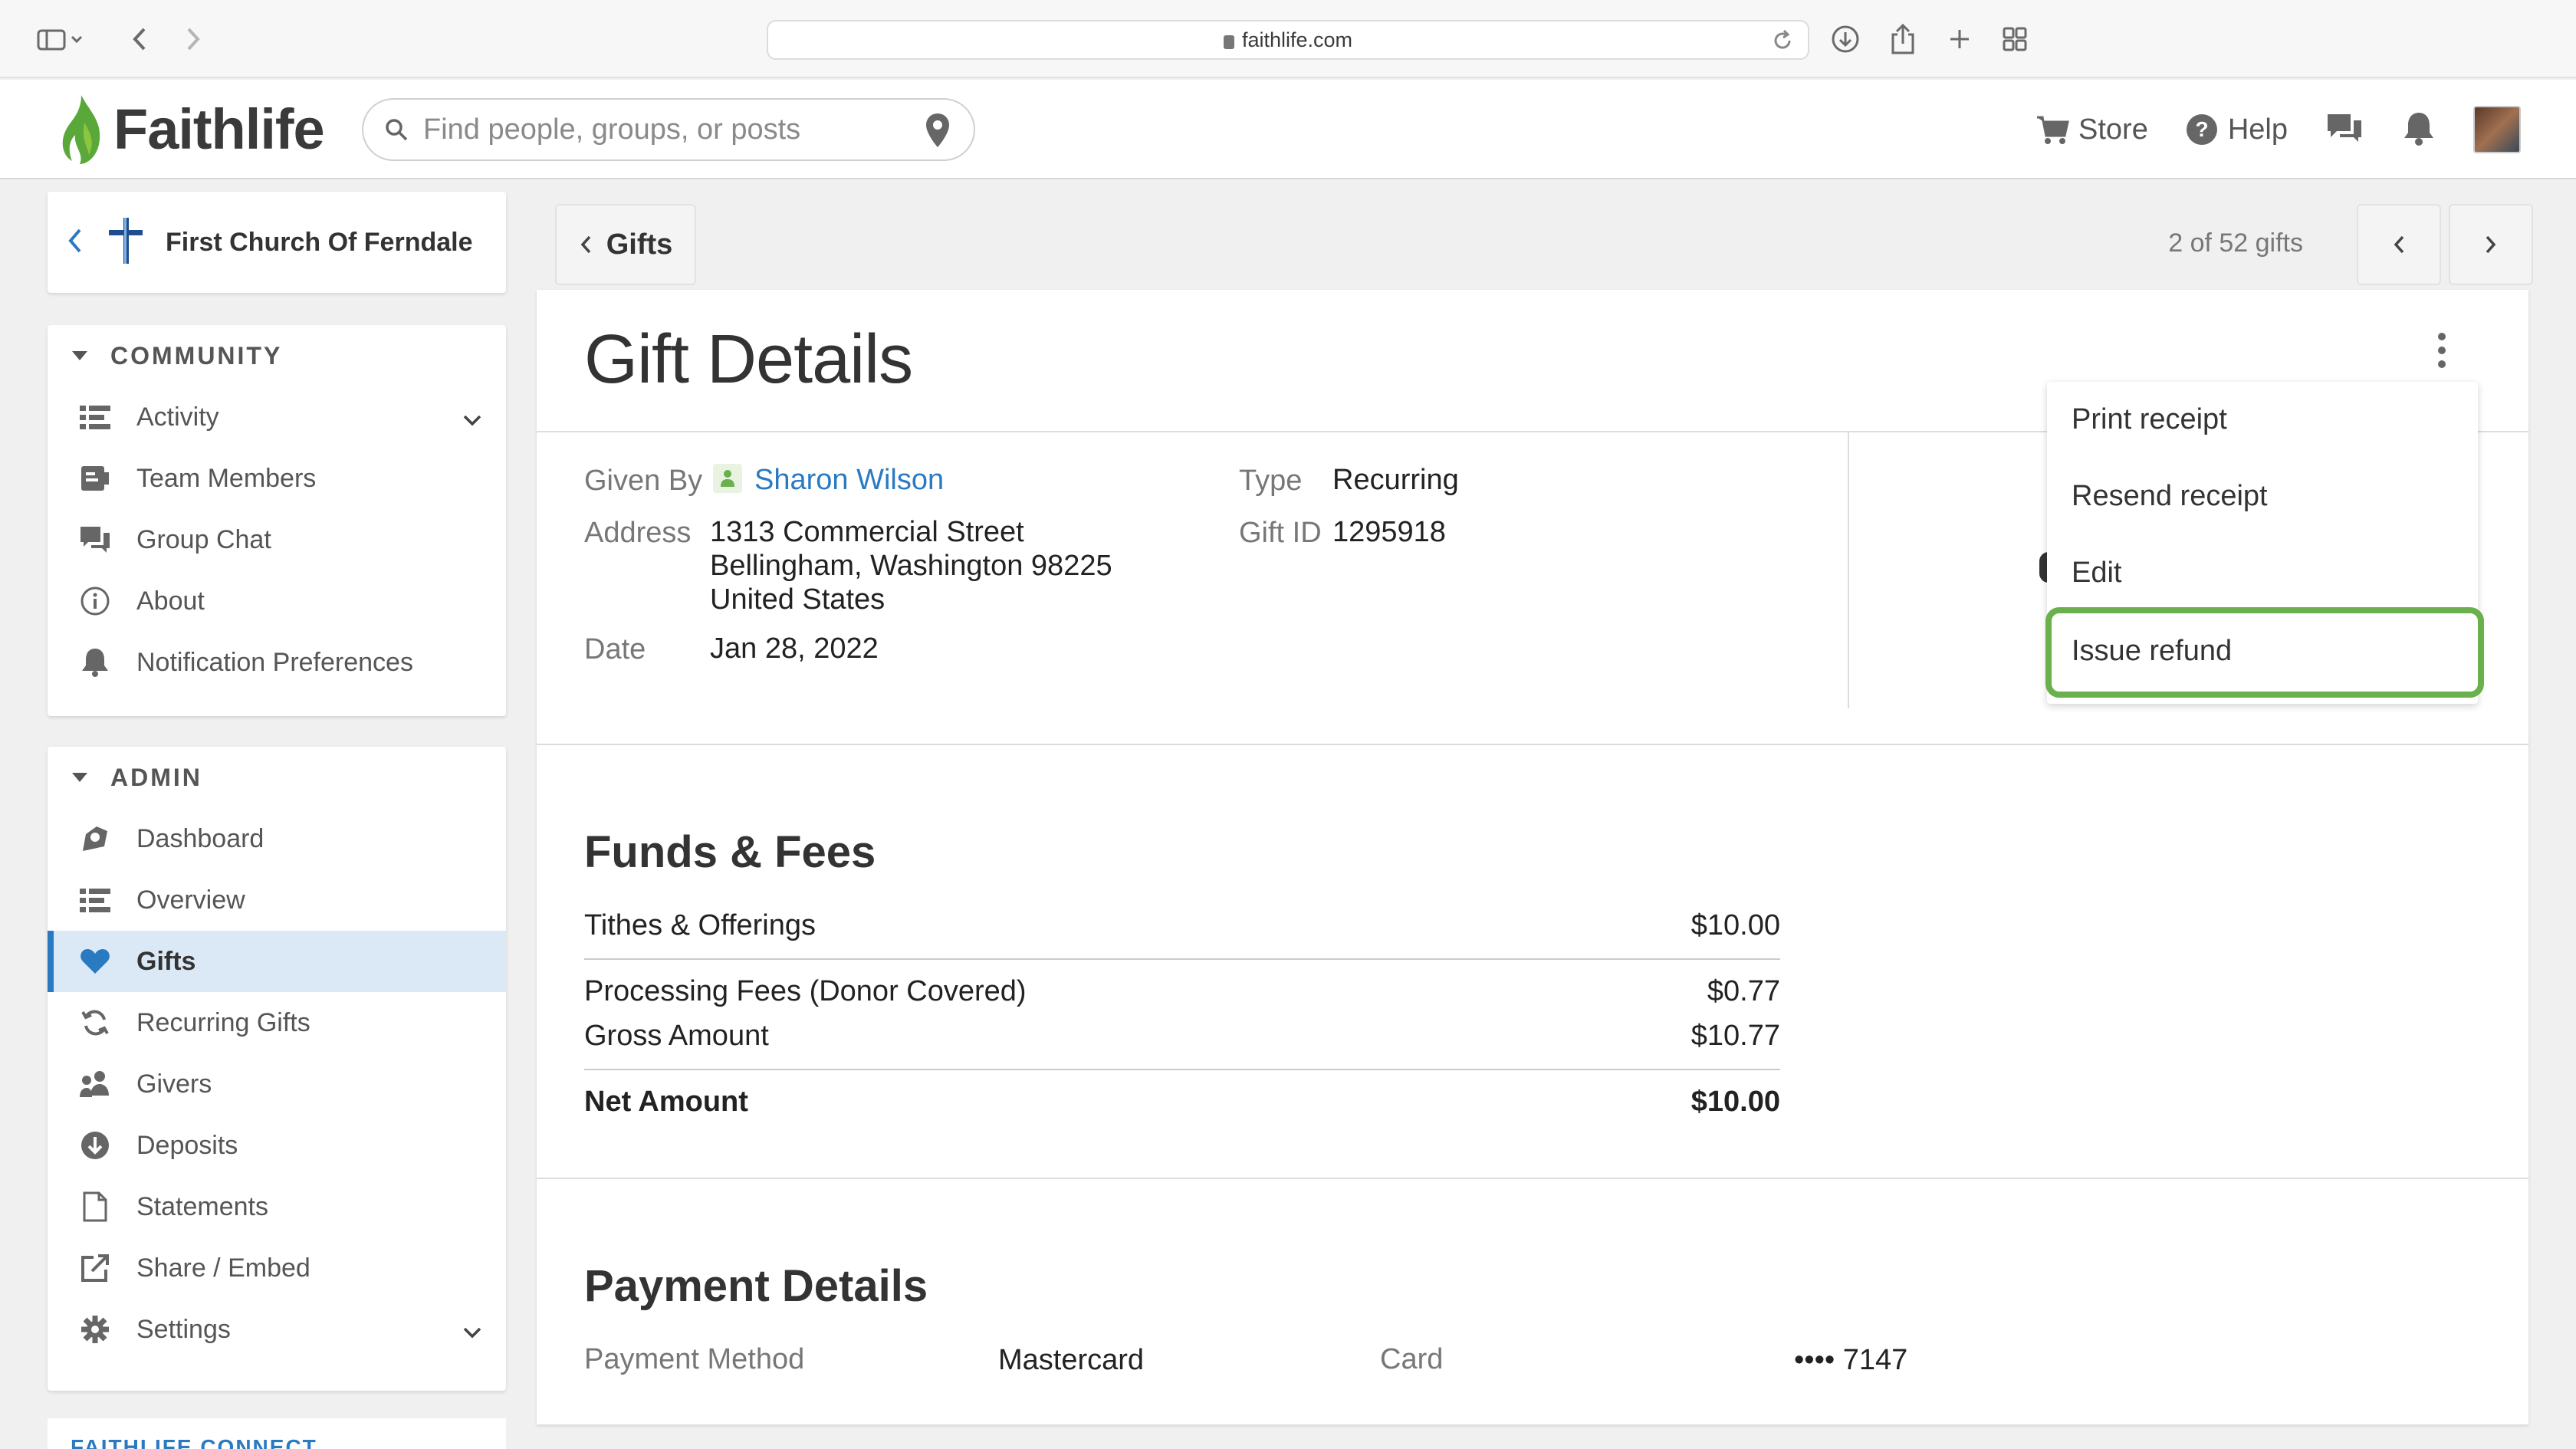 The height and width of the screenshot is (1449, 2576). What do you see at coordinates (911, 566) in the screenshot?
I see `address-line2: Bellingham, Washington 98225` at bounding box center [911, 566].